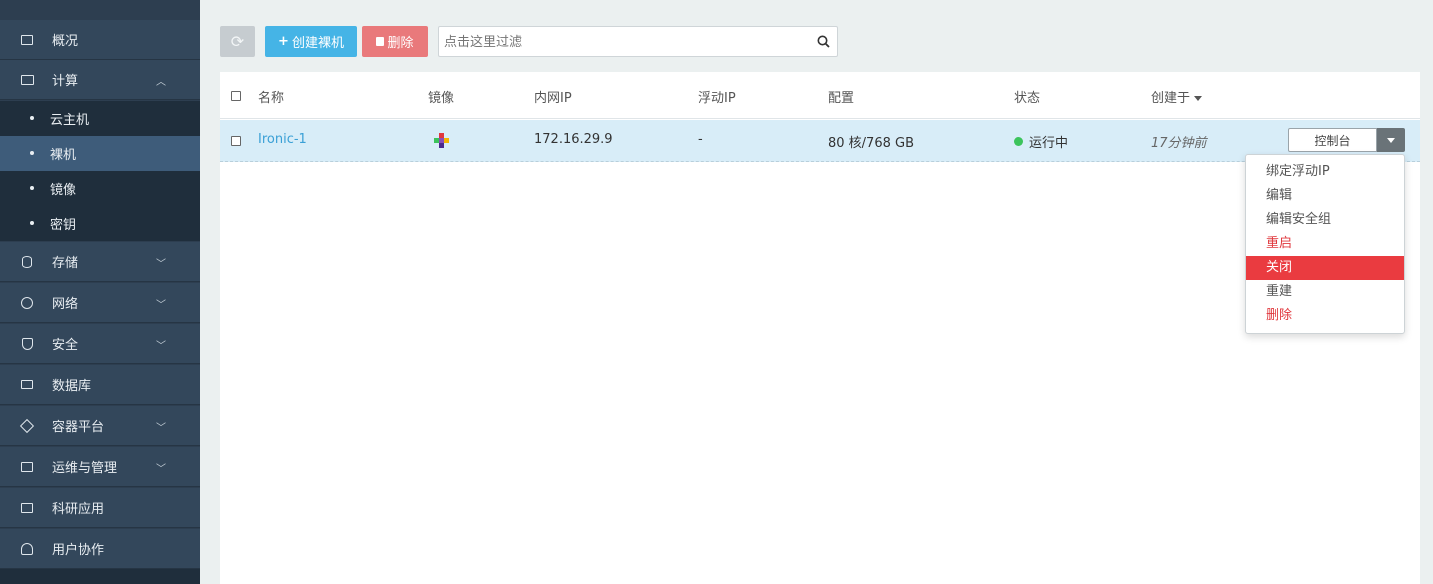  What do you see at coordinates (1325, 292) in the screenshot?
I see `menu-item-rebuild: 重建` at bounding box center [1325, 292].